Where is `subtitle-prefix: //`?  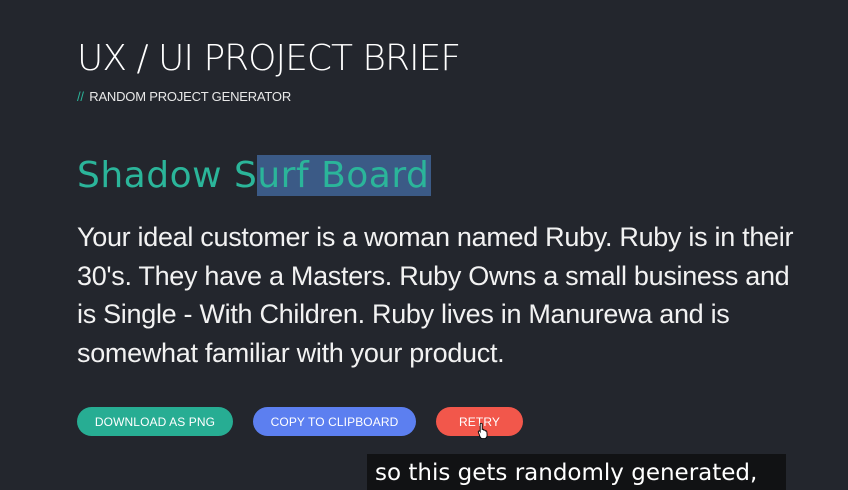 subtitle-prefix: // is located at coordinates (80, 96).